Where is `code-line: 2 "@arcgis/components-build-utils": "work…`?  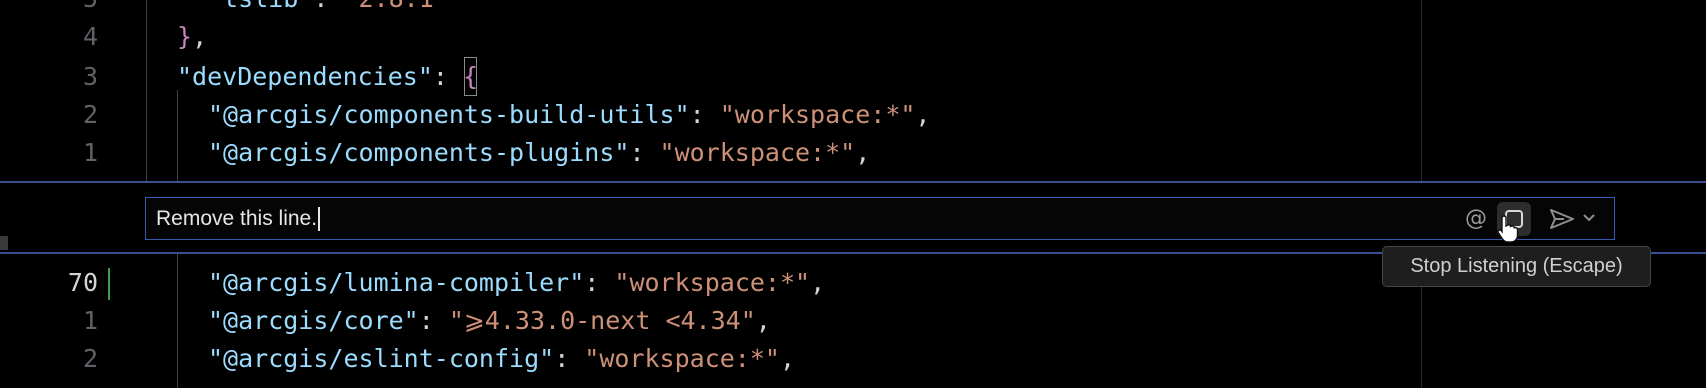
code-line: 2 "@arcgis/components-build-utils": "work… is located at coordinates (853, 114).